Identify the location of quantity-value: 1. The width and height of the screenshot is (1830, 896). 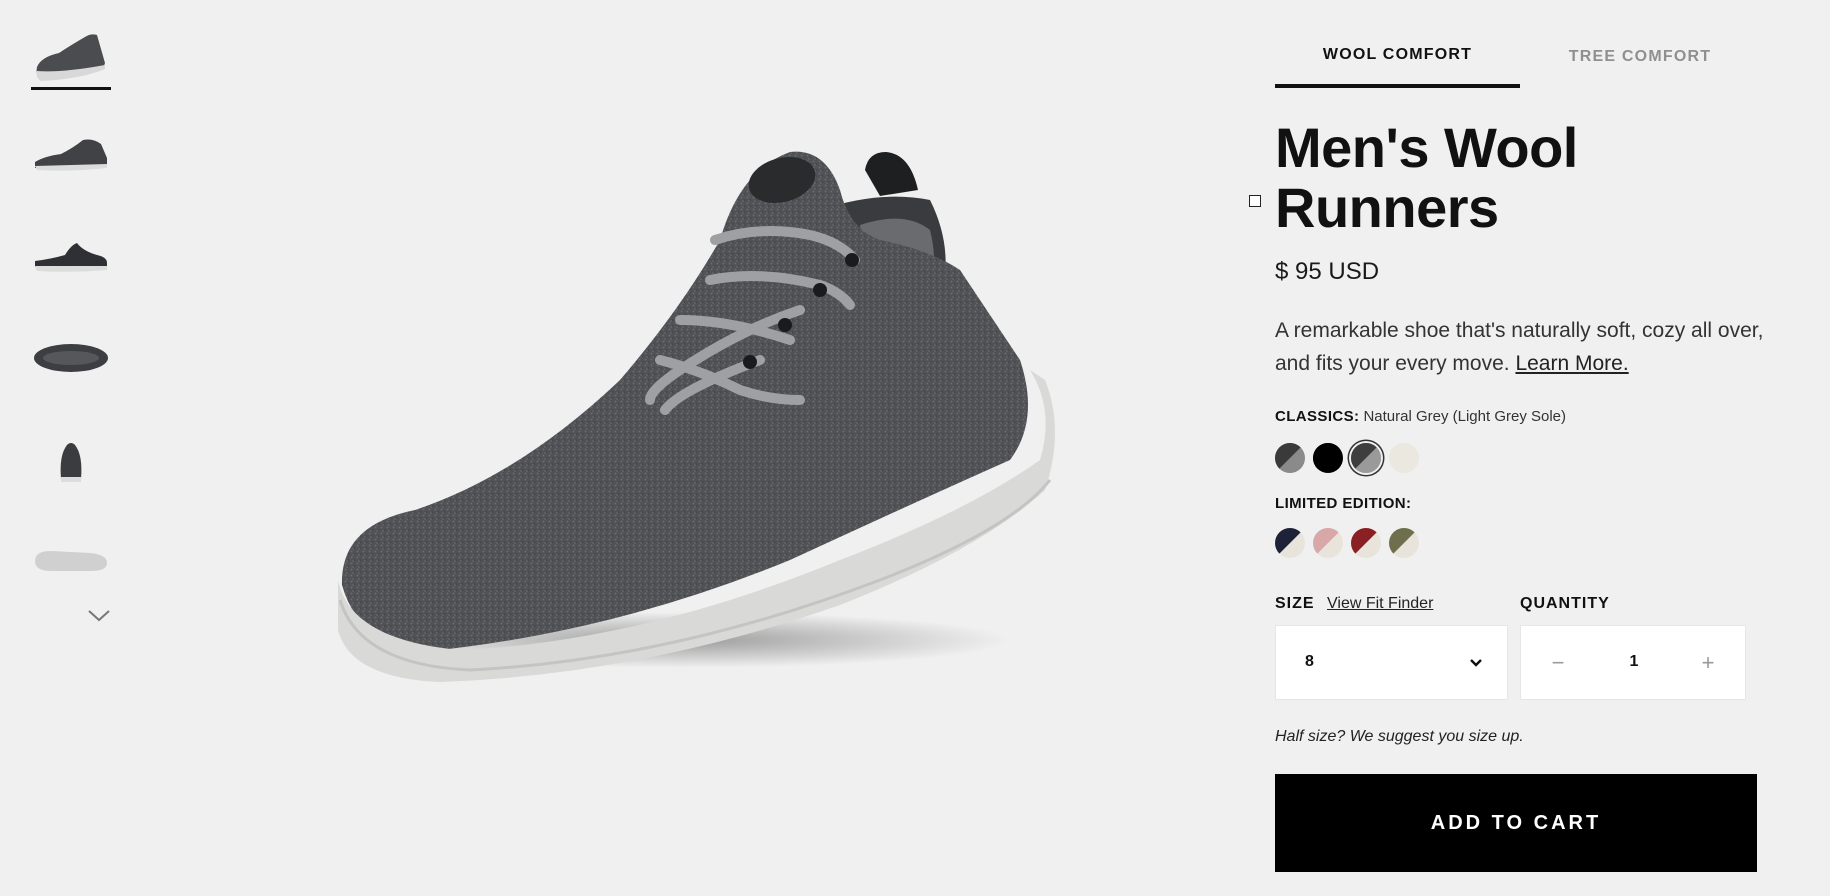
(1634, 661).